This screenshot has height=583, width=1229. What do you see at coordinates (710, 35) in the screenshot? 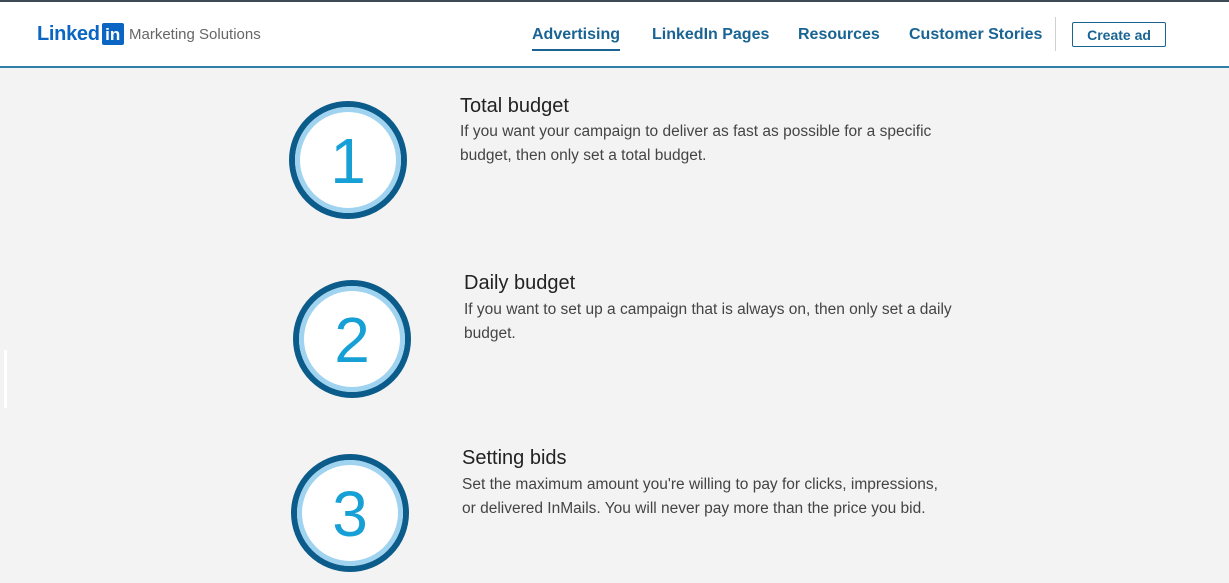
I see `nav-linkedin-pages: LinkedIn Pages` at bounding box center [710, 35].